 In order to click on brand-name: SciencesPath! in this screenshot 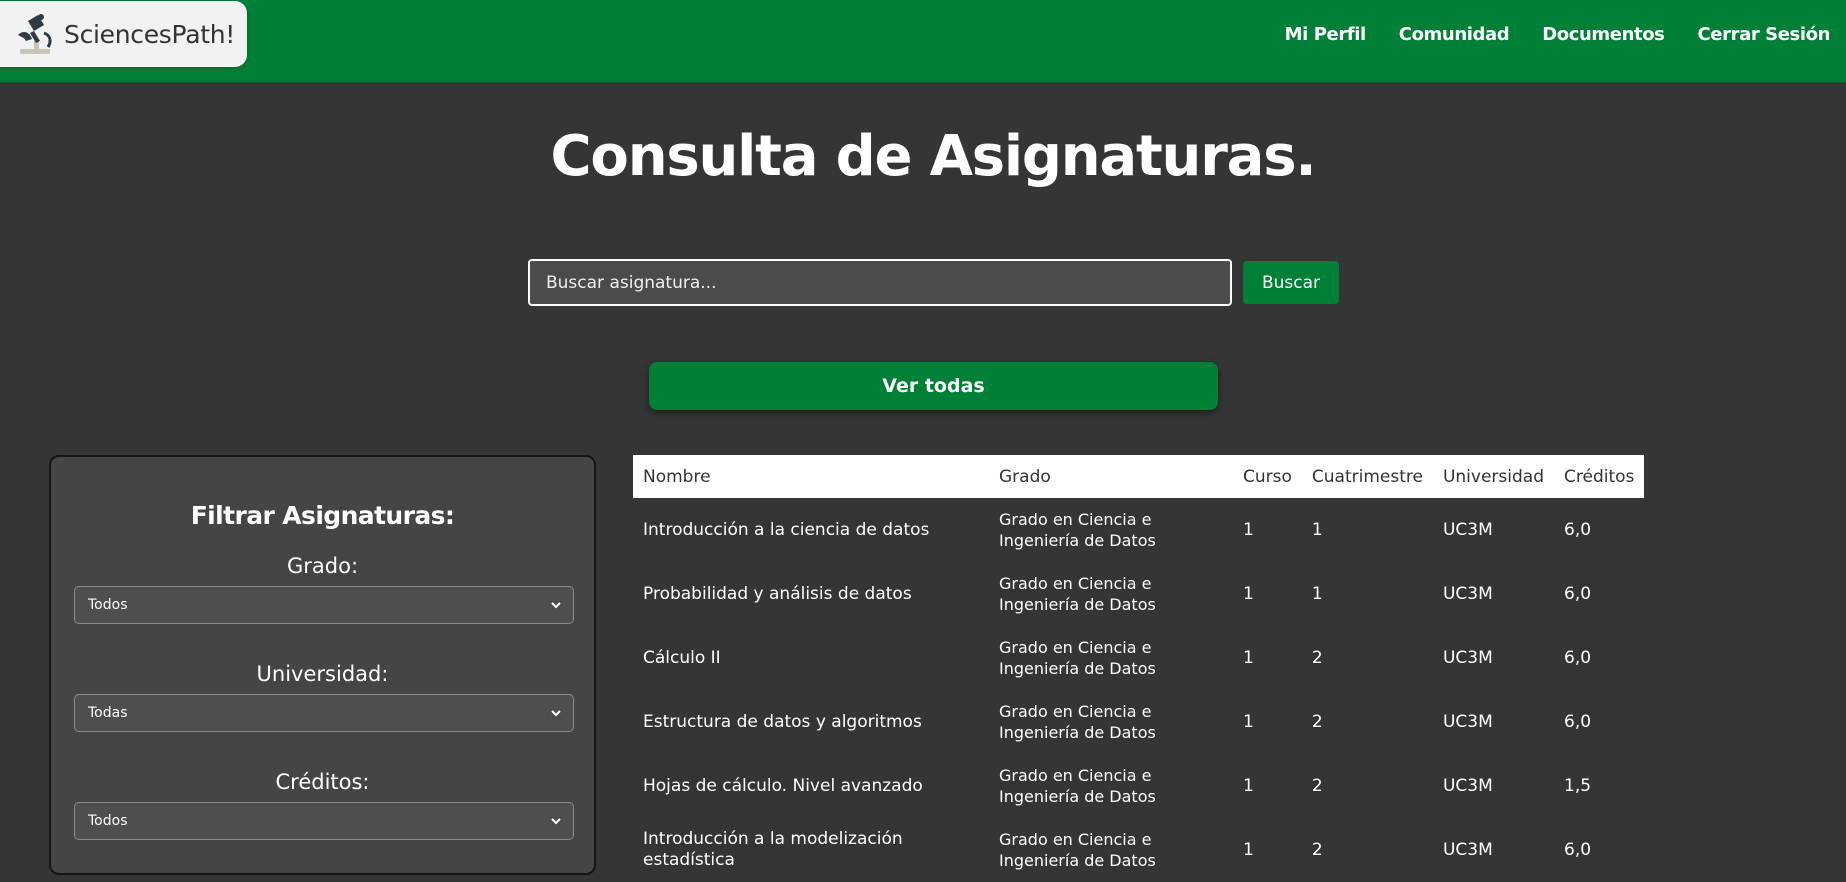, I will do `click(149, 34)`.